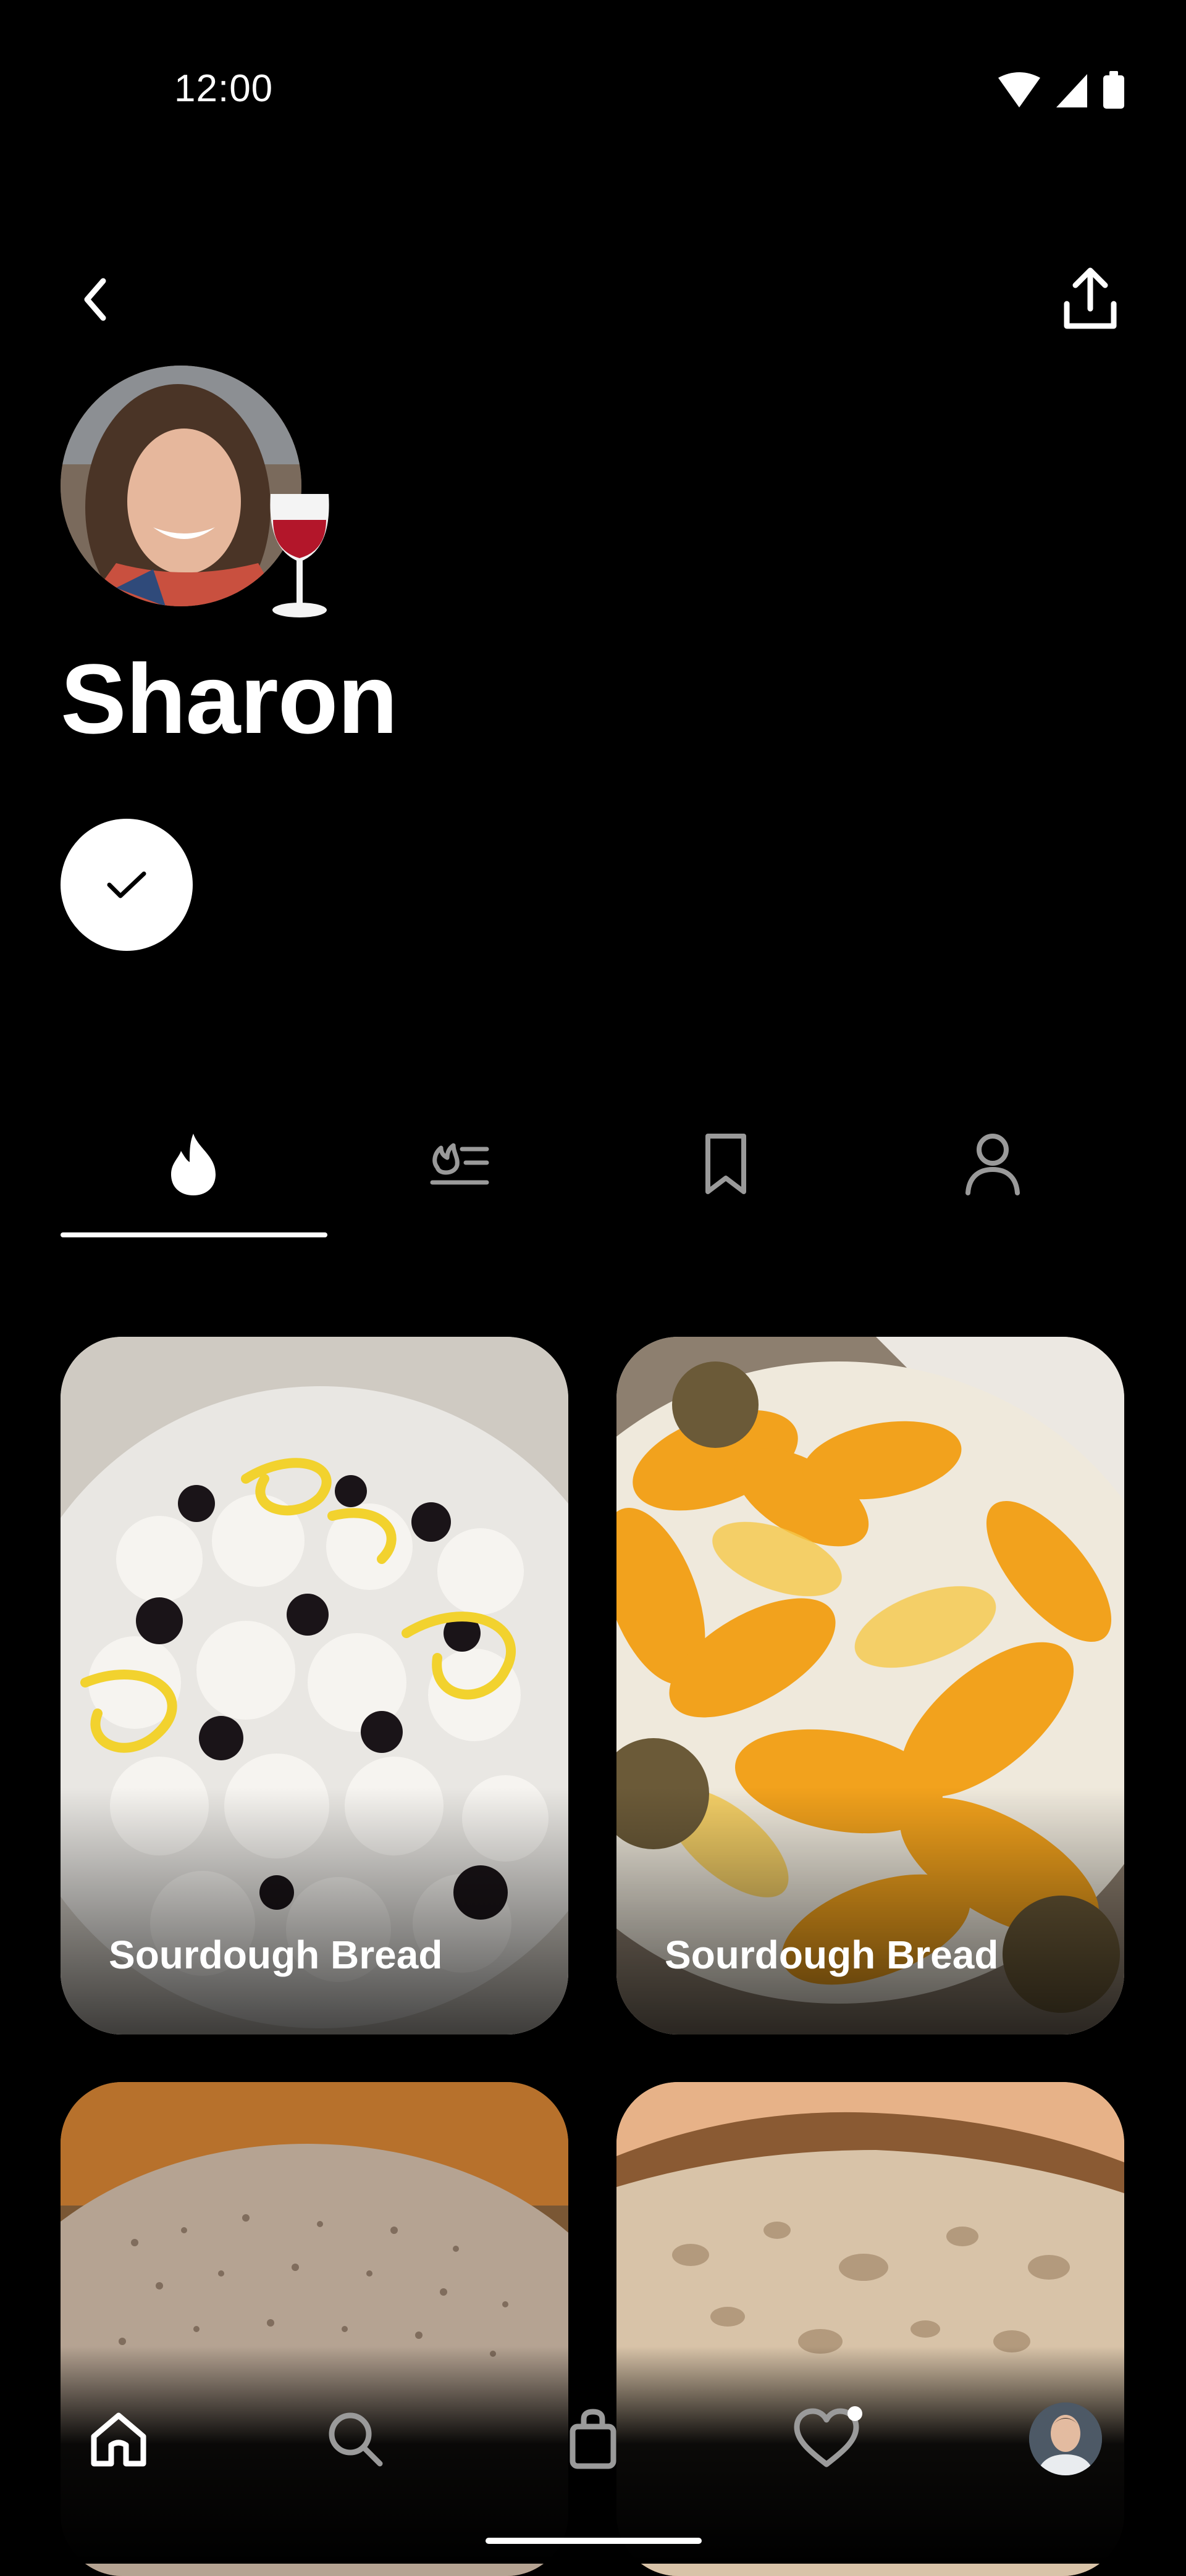 This screenshot has width=1186, height=2576. Describe the element at coordinates (854, 2414) in the screenshot. I see `notification-dot` at that location.